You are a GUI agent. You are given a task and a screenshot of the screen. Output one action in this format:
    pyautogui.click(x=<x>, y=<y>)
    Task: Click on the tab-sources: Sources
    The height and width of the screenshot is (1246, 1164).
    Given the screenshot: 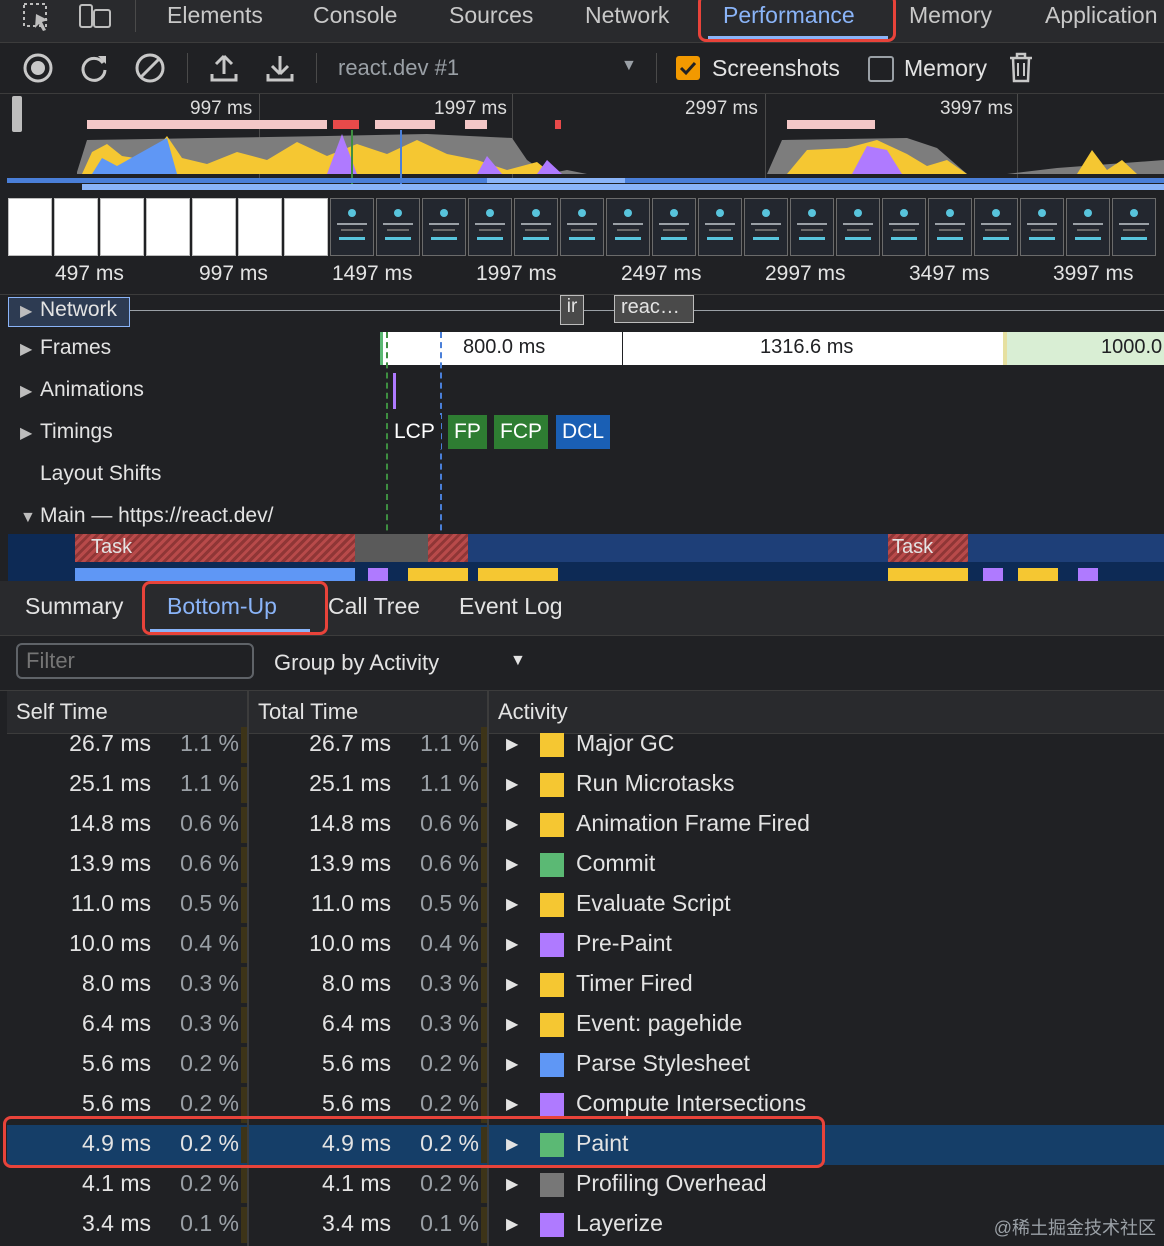 What is the action you would take?
    pyautogui.click(x=491, y=16)
    